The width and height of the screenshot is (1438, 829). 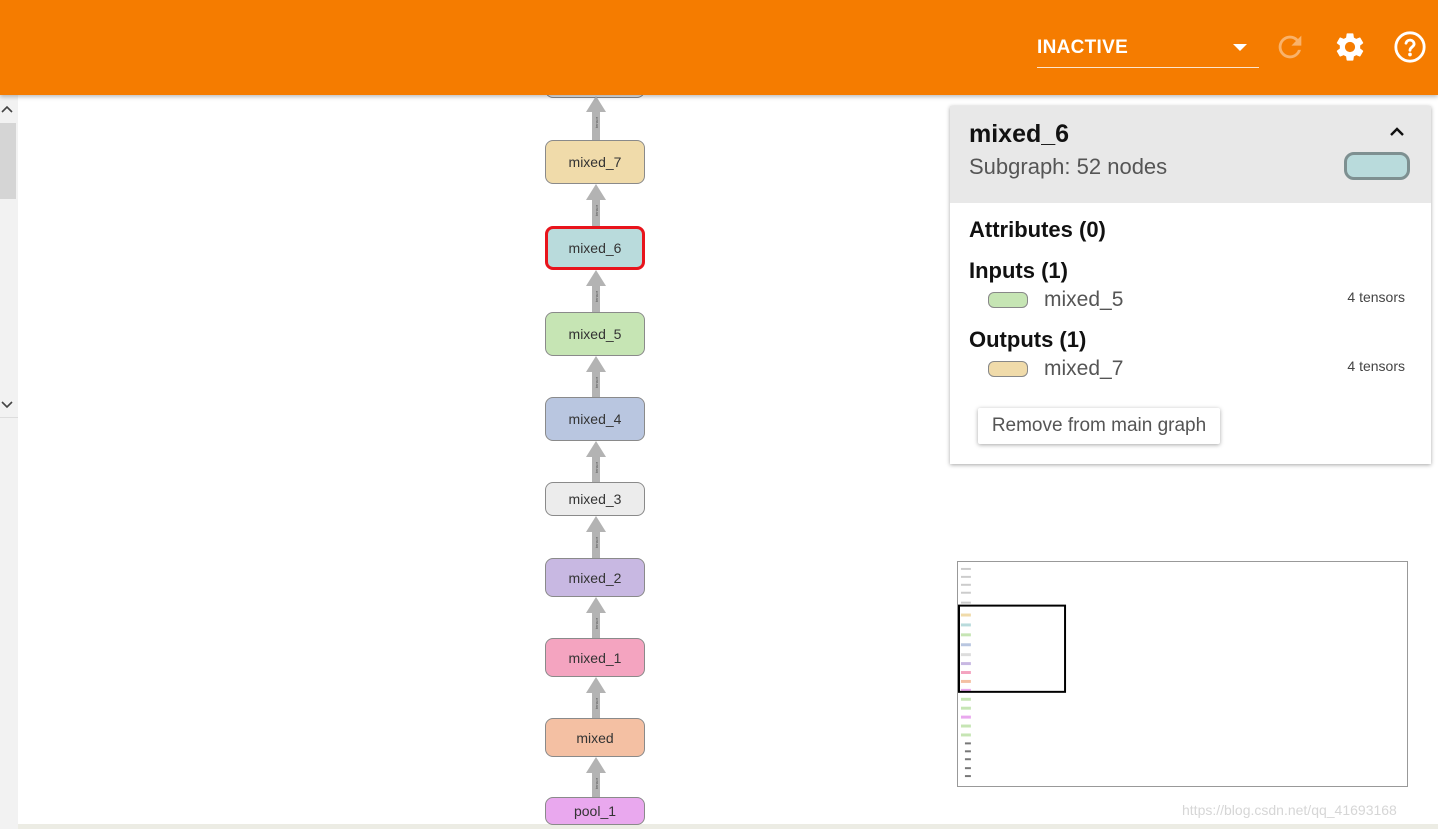 I want to click on info-card-subtitle: Subgraph: 52 nodes, so click(x=1068, y=166).